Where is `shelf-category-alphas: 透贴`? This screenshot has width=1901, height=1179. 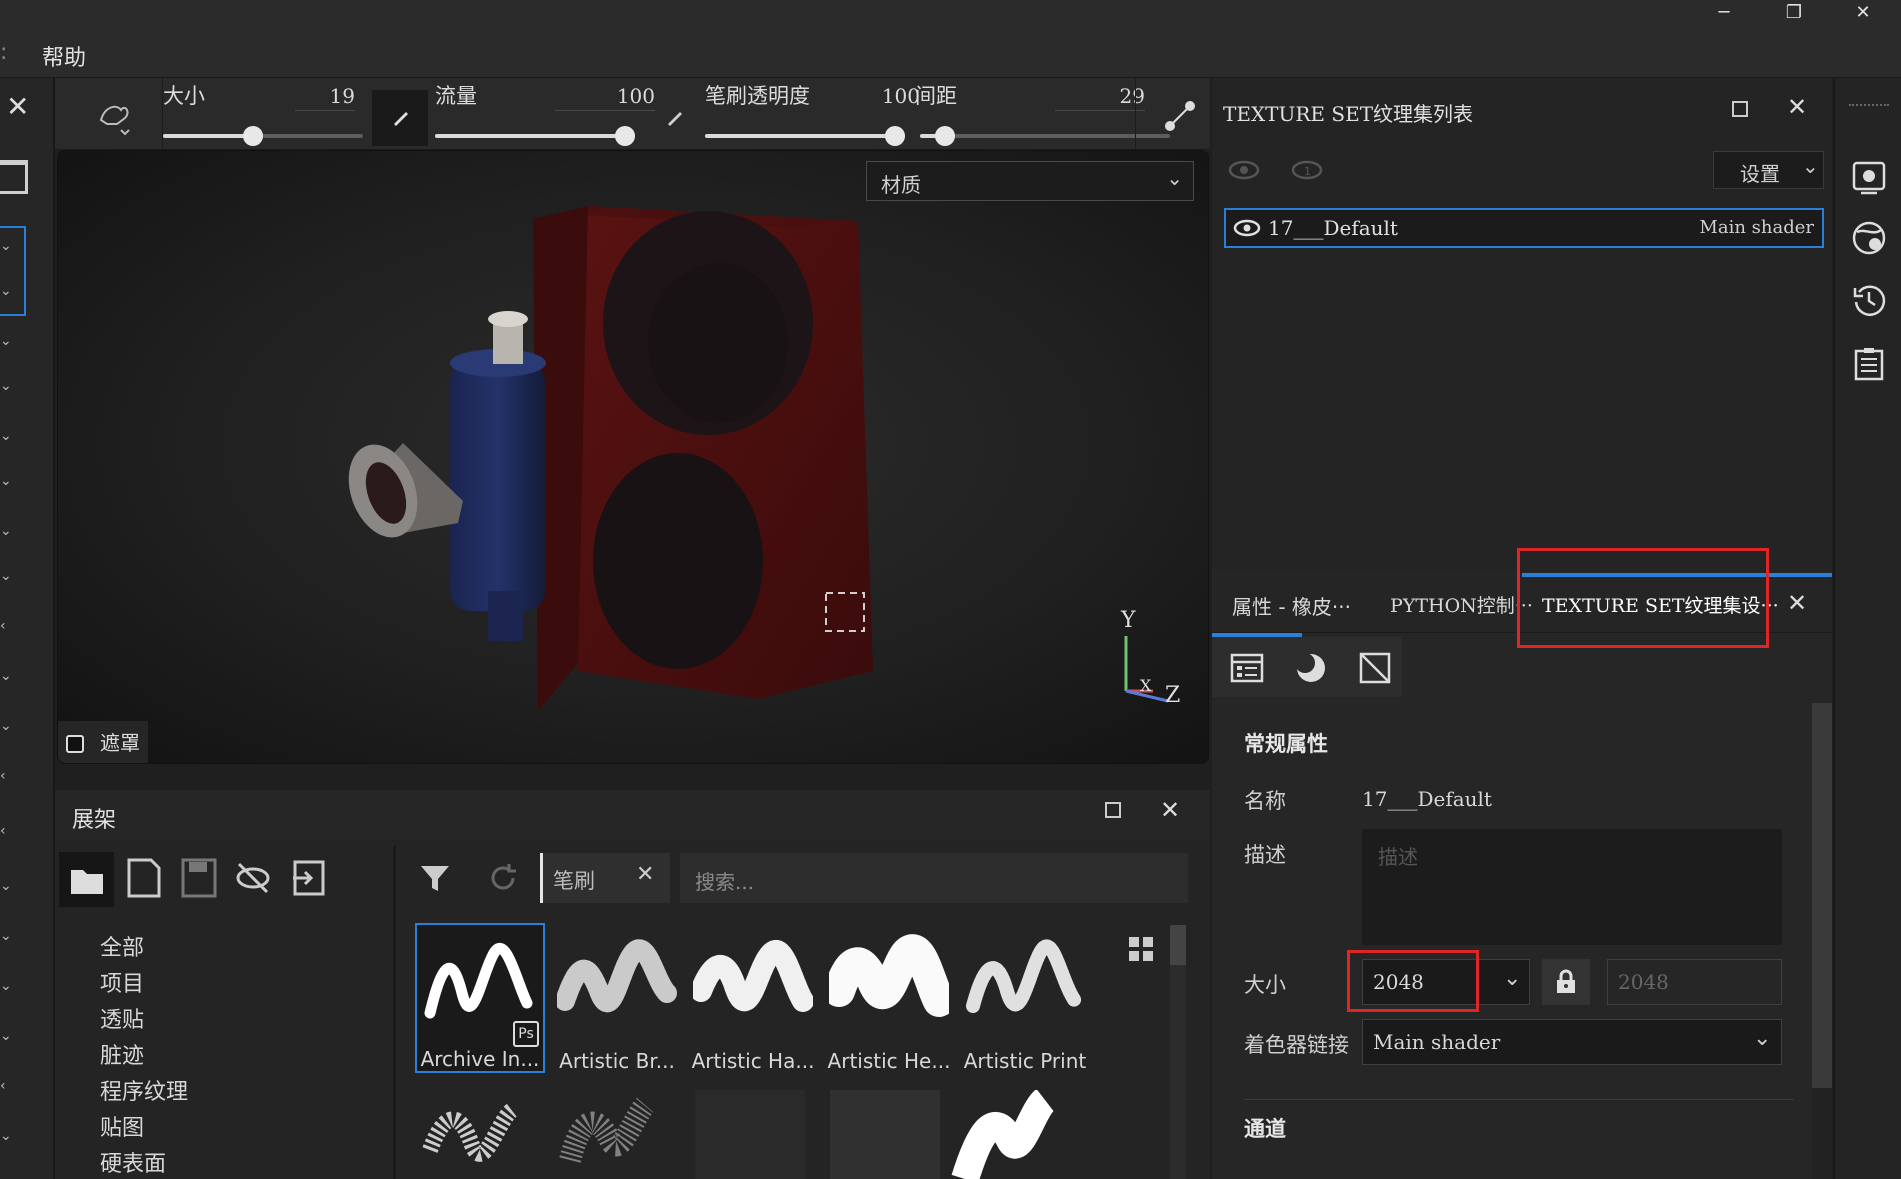
shelf-category-alphas: 透贴 is located at coordinates (122, 1018).